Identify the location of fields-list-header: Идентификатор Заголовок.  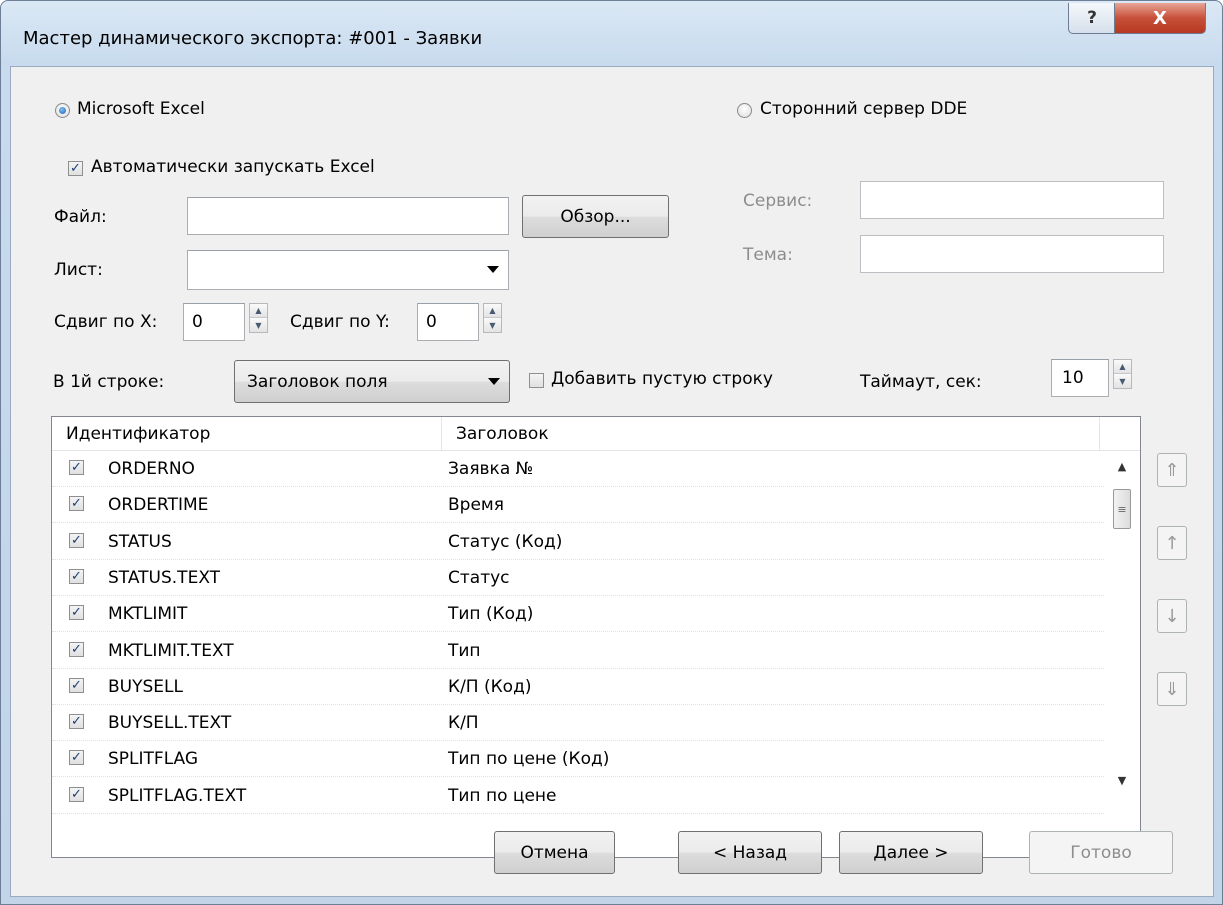
(596, 434).